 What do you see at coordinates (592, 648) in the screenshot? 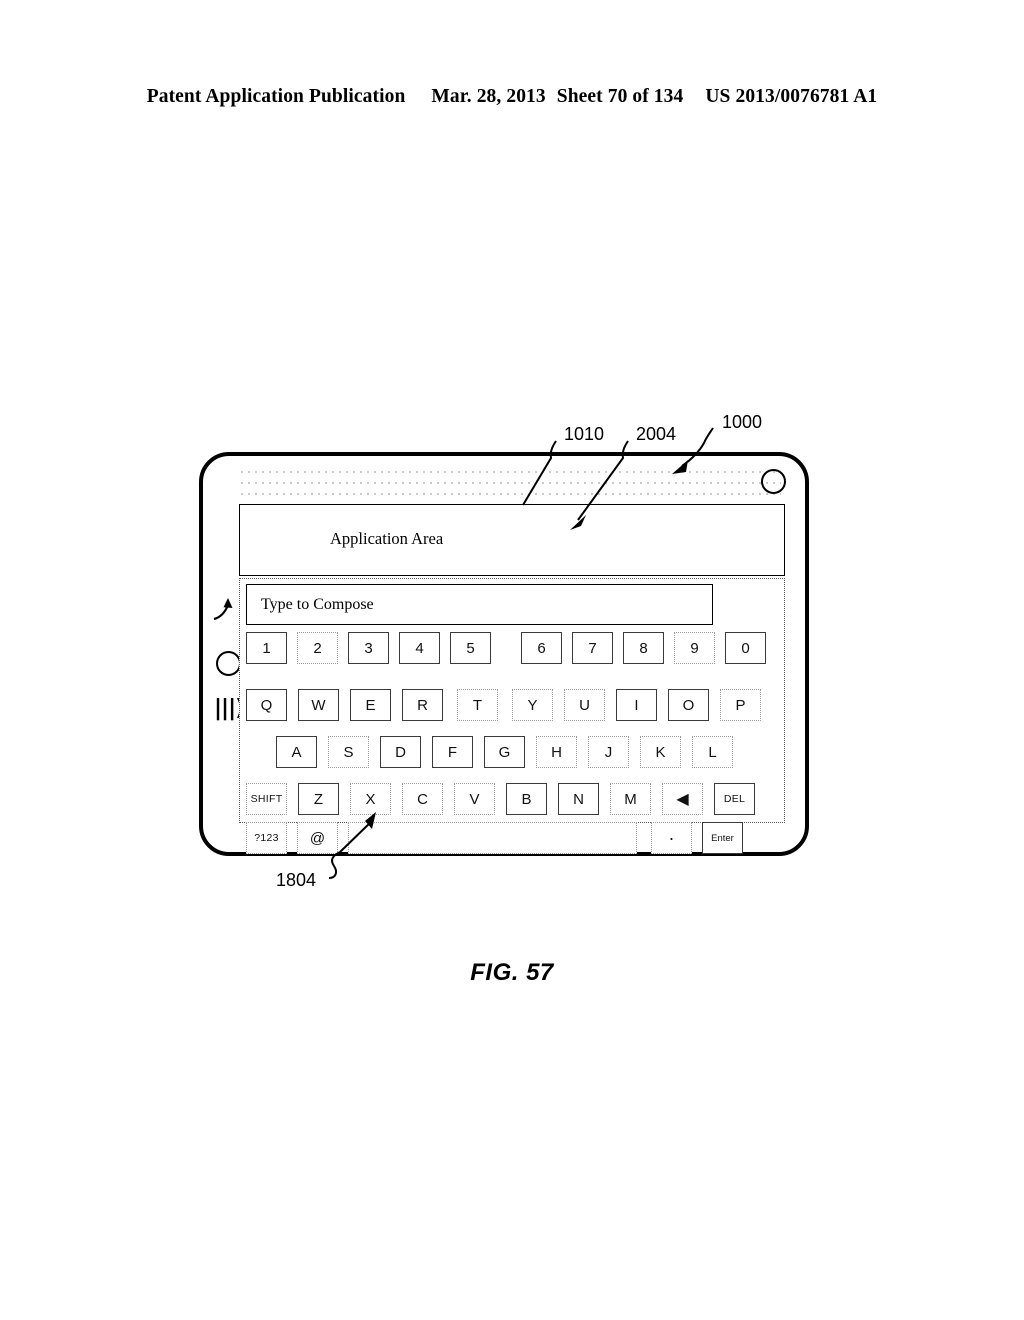
I see `key-7: 7` at bounding box center [592, 648].